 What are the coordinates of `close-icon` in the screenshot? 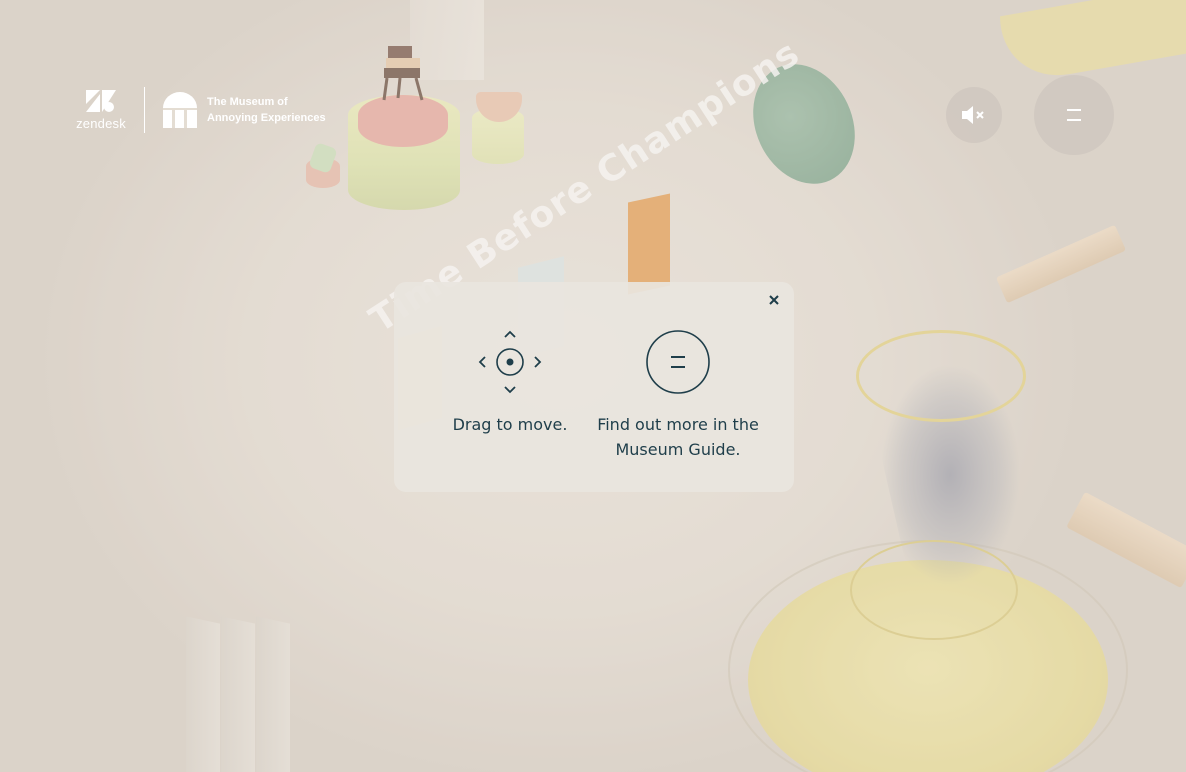 It's located at (774, 300).